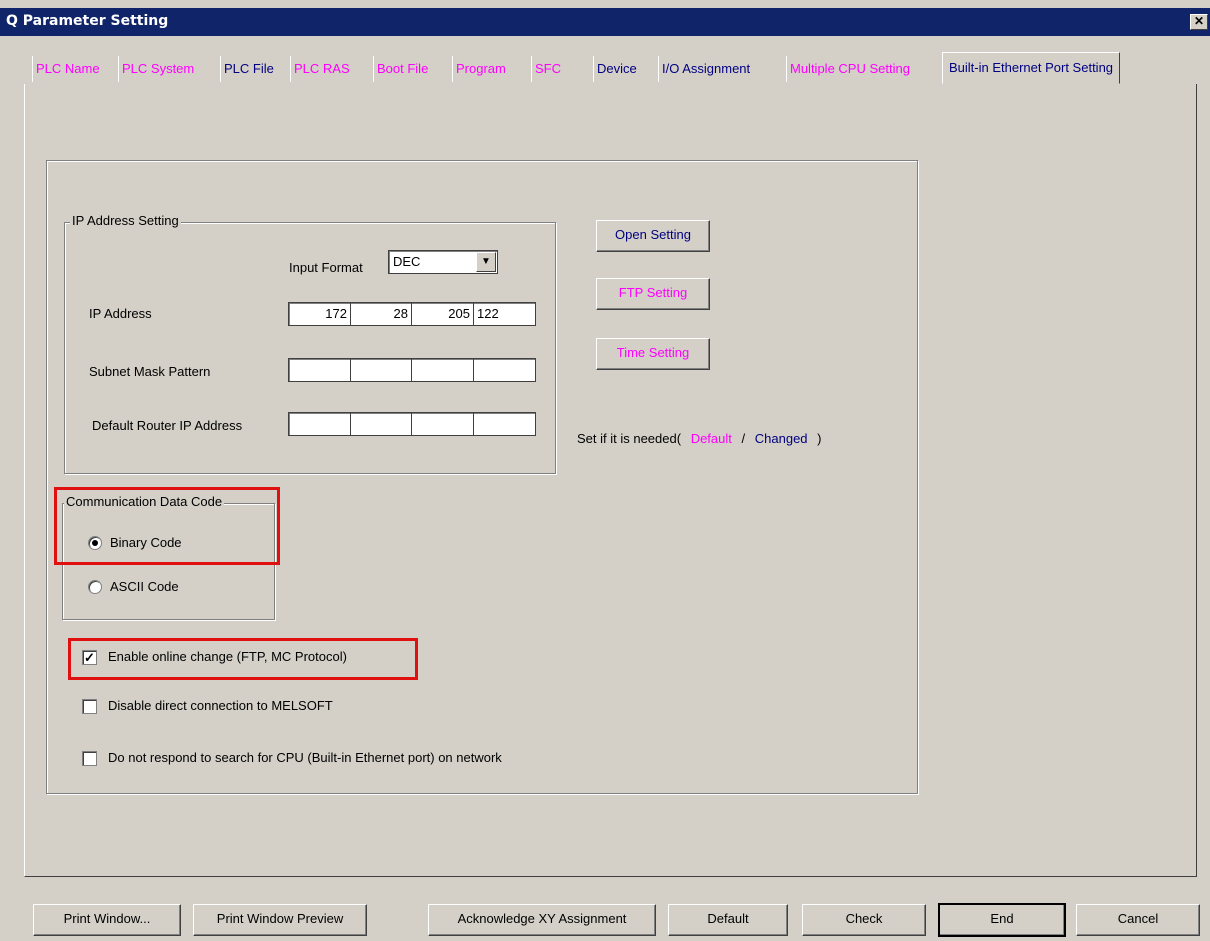  I want to click on note-changed: Changed, so click(781, 438).